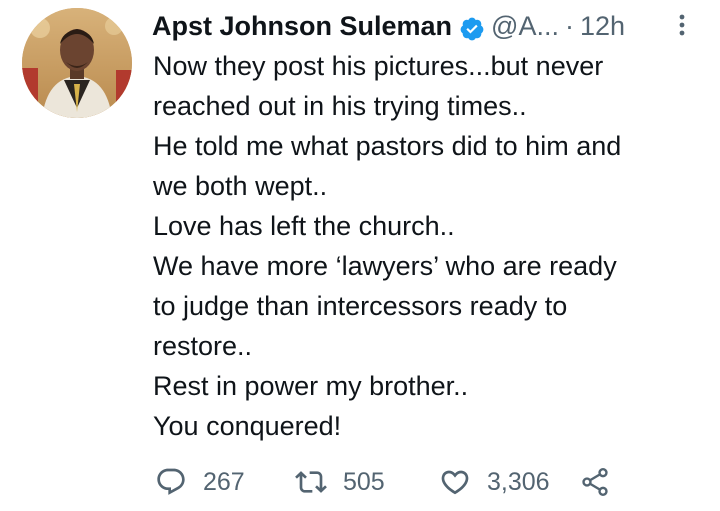 Image resolution: width=720 pixels, height=511 pixels. Describe the element at coordinates (240, 186) in the screenshot. I see `tweet-text-line: we both wept..` at that location.